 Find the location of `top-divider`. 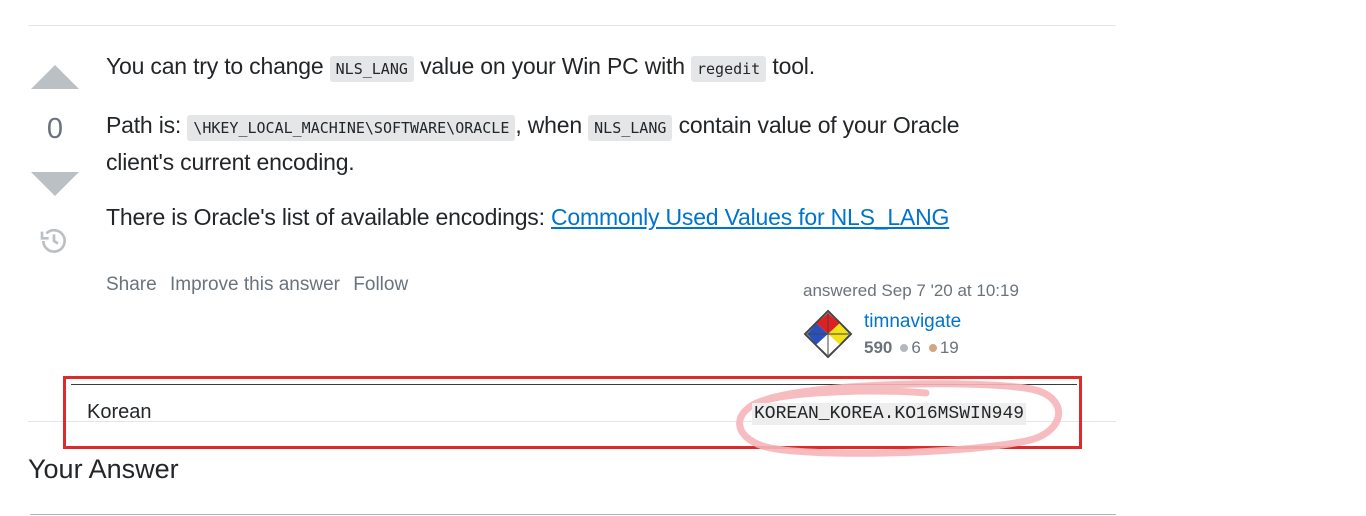

top-divider is located at coordinates (572, 25).